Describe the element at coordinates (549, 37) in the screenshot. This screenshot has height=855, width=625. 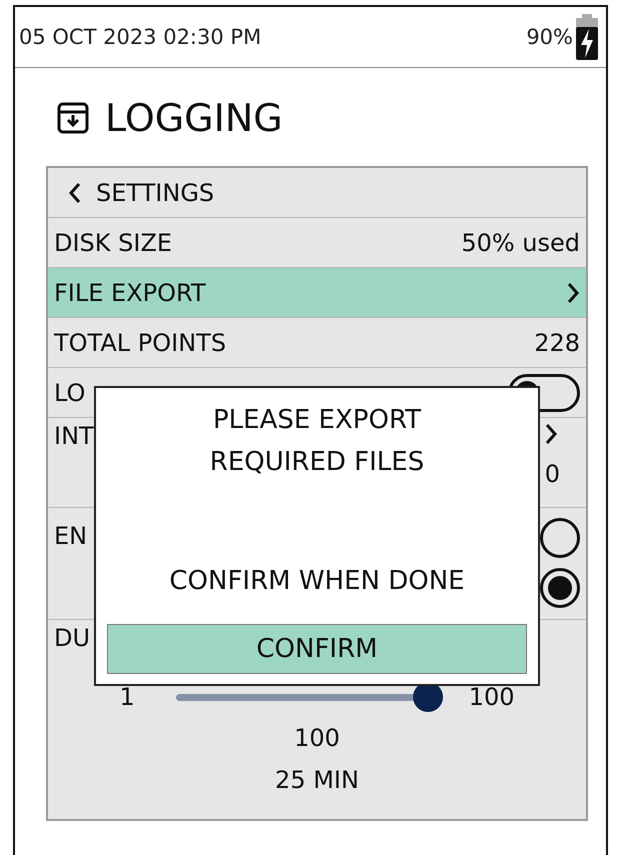
I see `battery-percent: 90%` at that location.